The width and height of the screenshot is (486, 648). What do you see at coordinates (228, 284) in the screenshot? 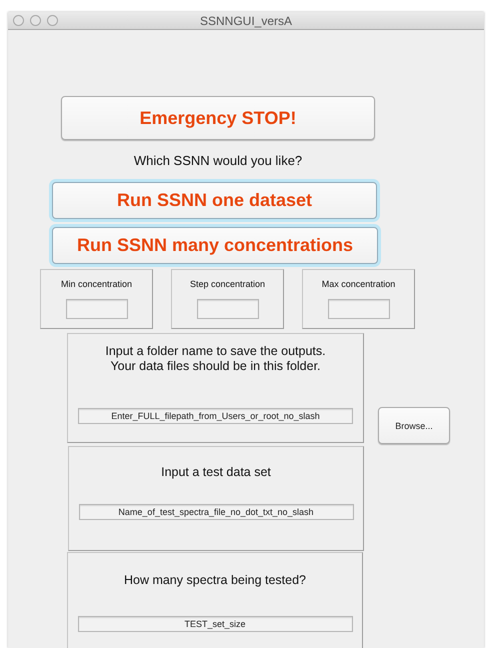
I see `field-label: Step concentration` at bounding box center [228, 284].